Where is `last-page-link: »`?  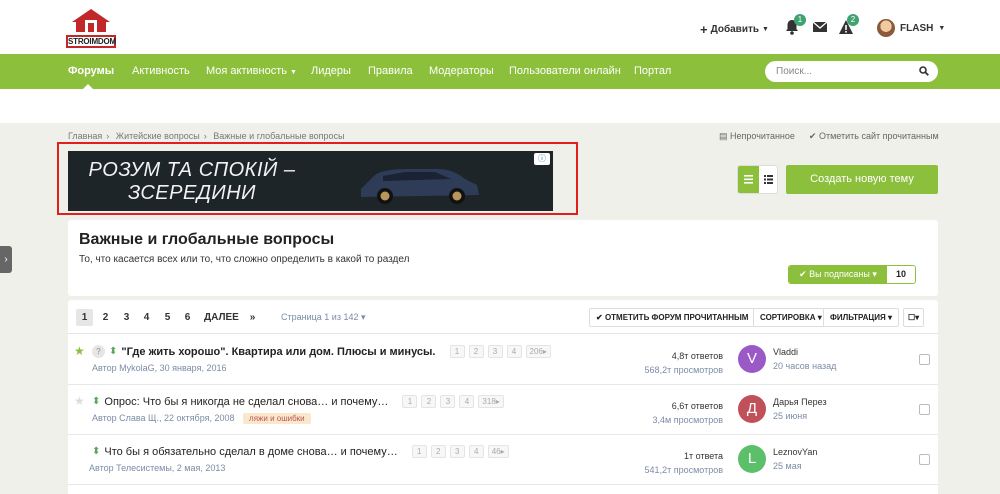 last-page-link: » is located at coordinates (252, 317).